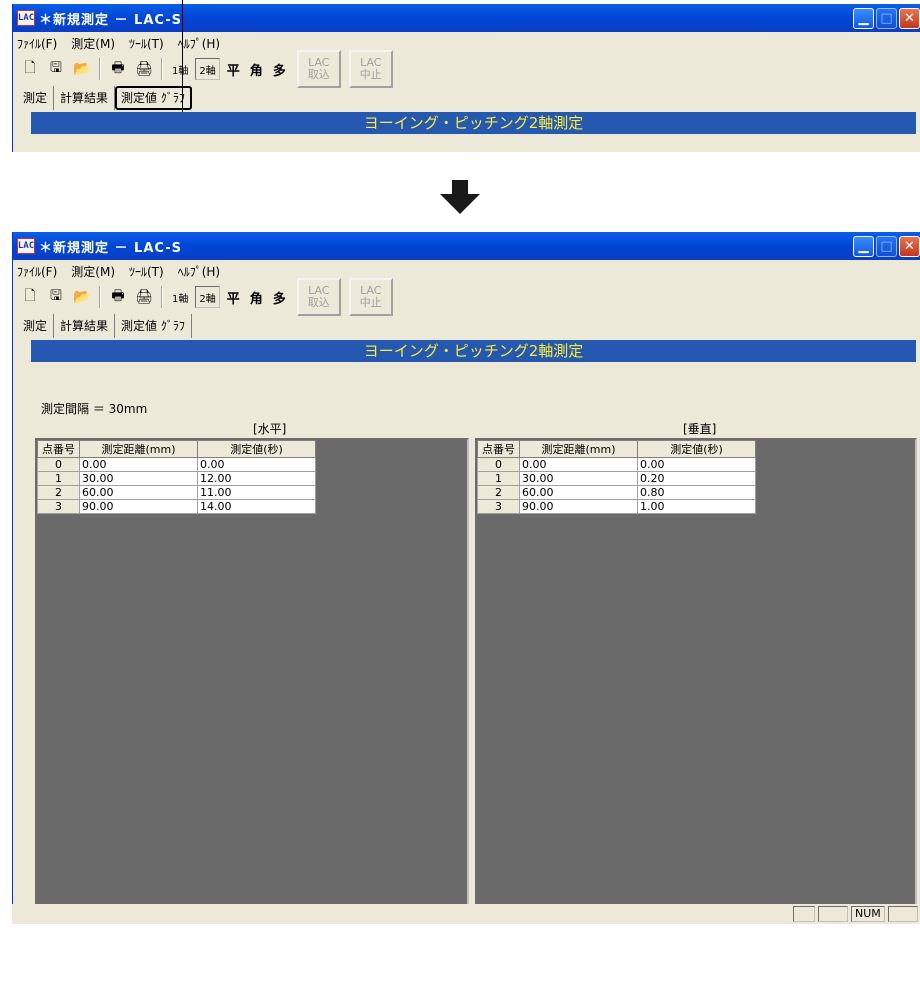 This screenshot has width=920, height=1002. I want to click on status-bar: NUM, so click(466, 914).